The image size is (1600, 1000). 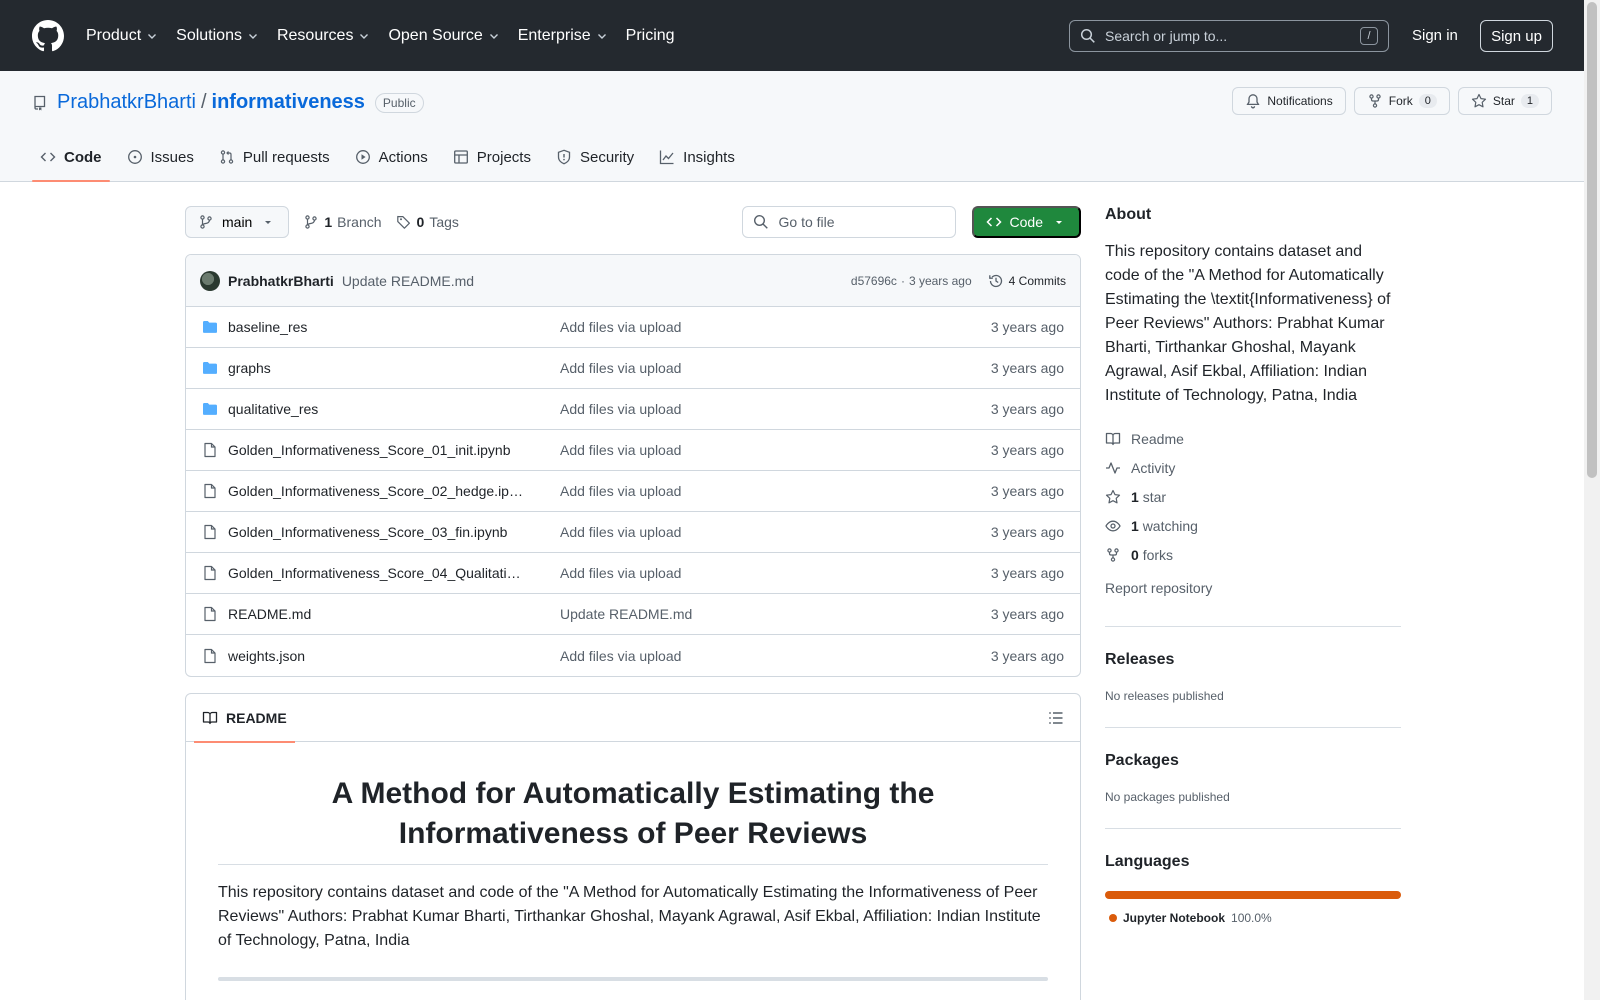 I want to click on tab-pull-requests: Pull requests, so click(x=274, y=157).